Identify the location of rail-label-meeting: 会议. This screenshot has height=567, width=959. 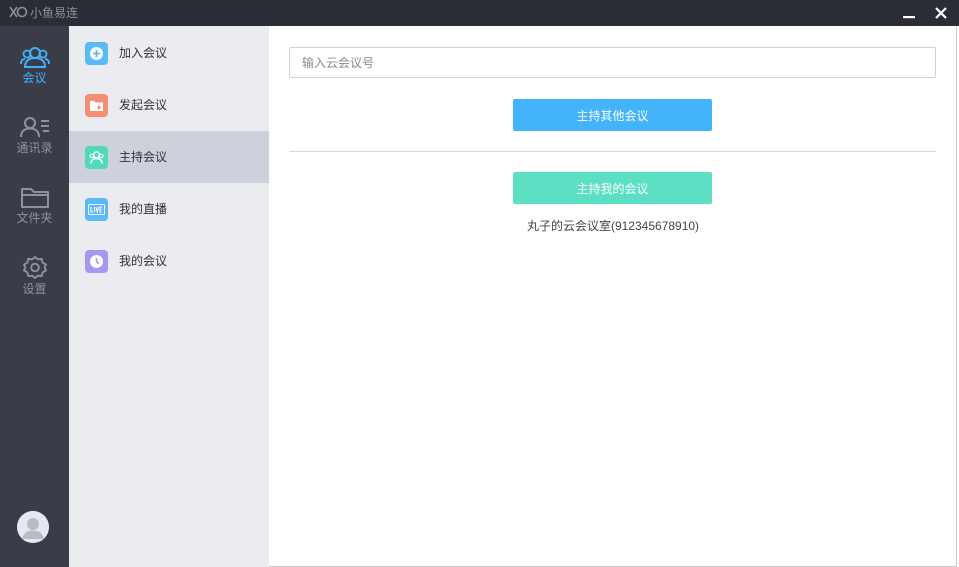
(34, 78).